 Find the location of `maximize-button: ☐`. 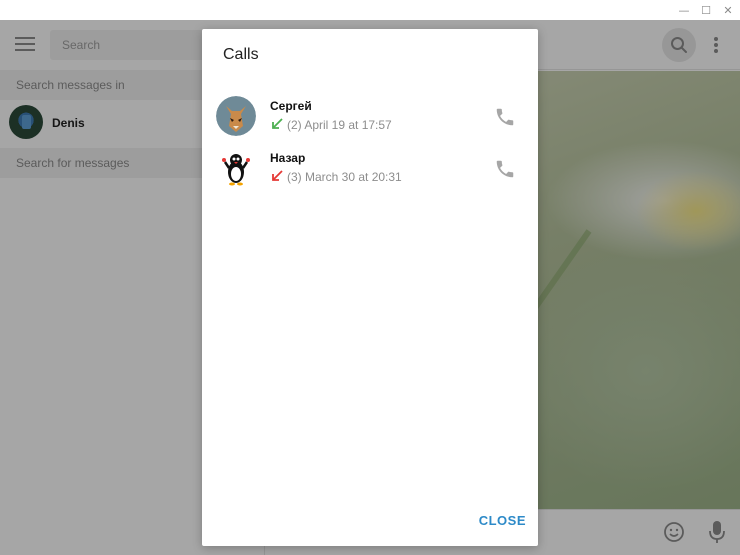

maximize-button: ☐ is located at coordinates (706, 10).